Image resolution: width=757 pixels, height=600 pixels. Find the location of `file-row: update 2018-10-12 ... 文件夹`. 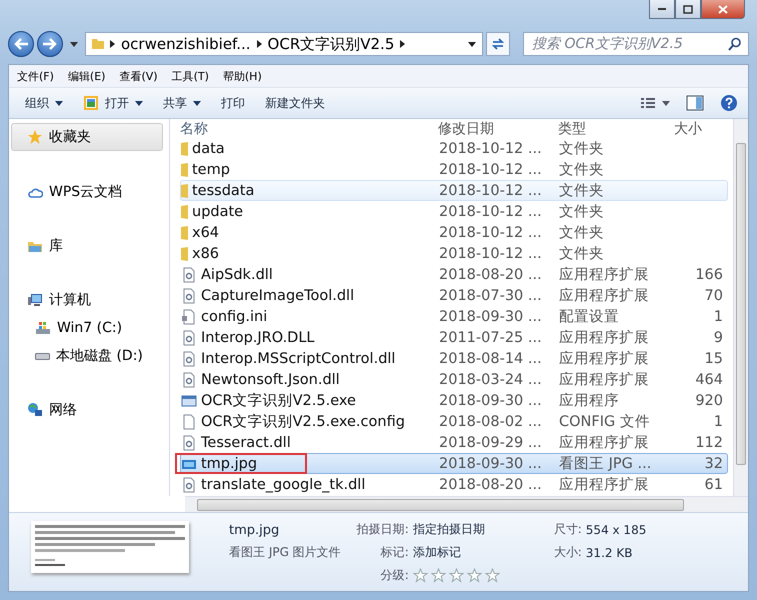

file-row: update 2018-10-12 ... 文件夹 is located at coordinates (454, 211).